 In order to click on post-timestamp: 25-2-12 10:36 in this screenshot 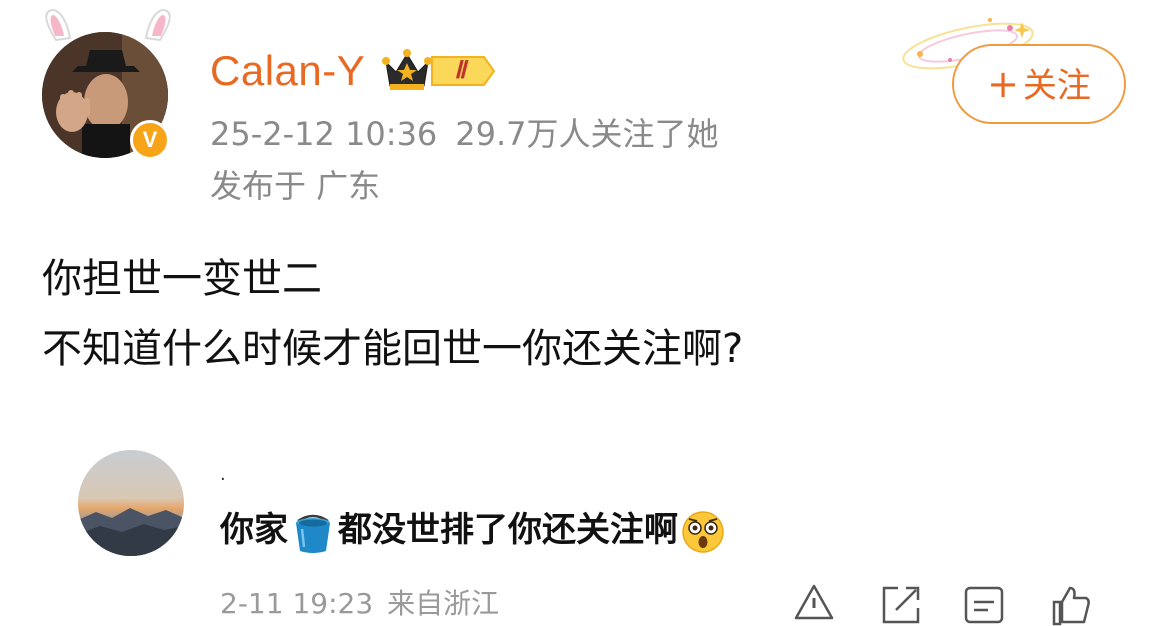, I will do `click(324, 134)`.